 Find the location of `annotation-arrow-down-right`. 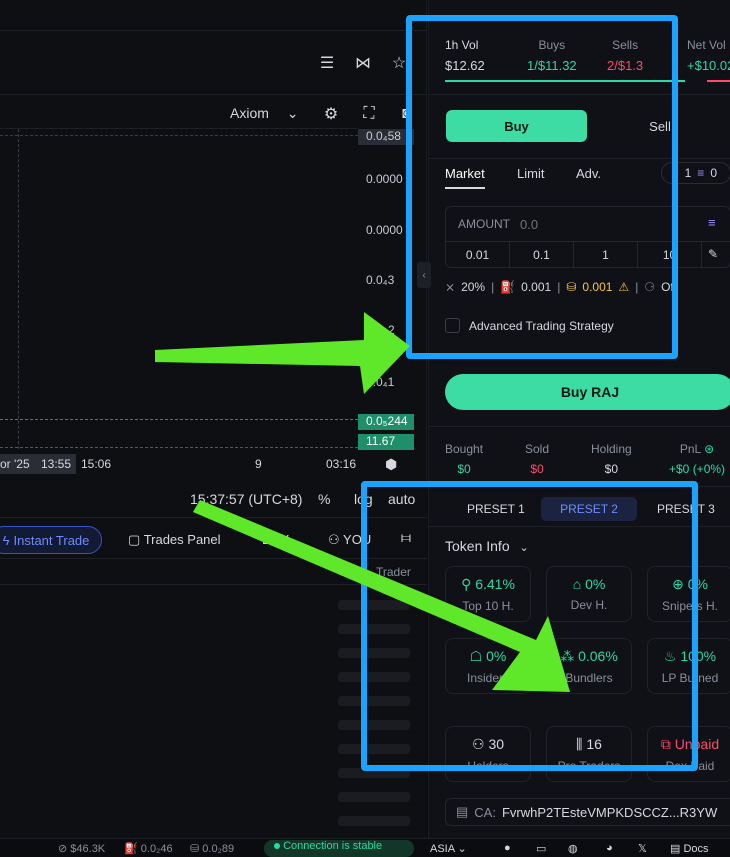

annotation-arrow-down-right is located at coordinates (381, 596).